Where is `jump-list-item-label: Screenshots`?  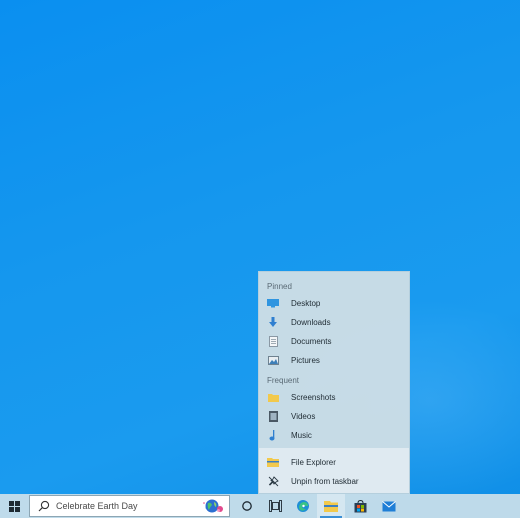
jump-list-item-label: Screenshots is located at coordinates (313, 397).